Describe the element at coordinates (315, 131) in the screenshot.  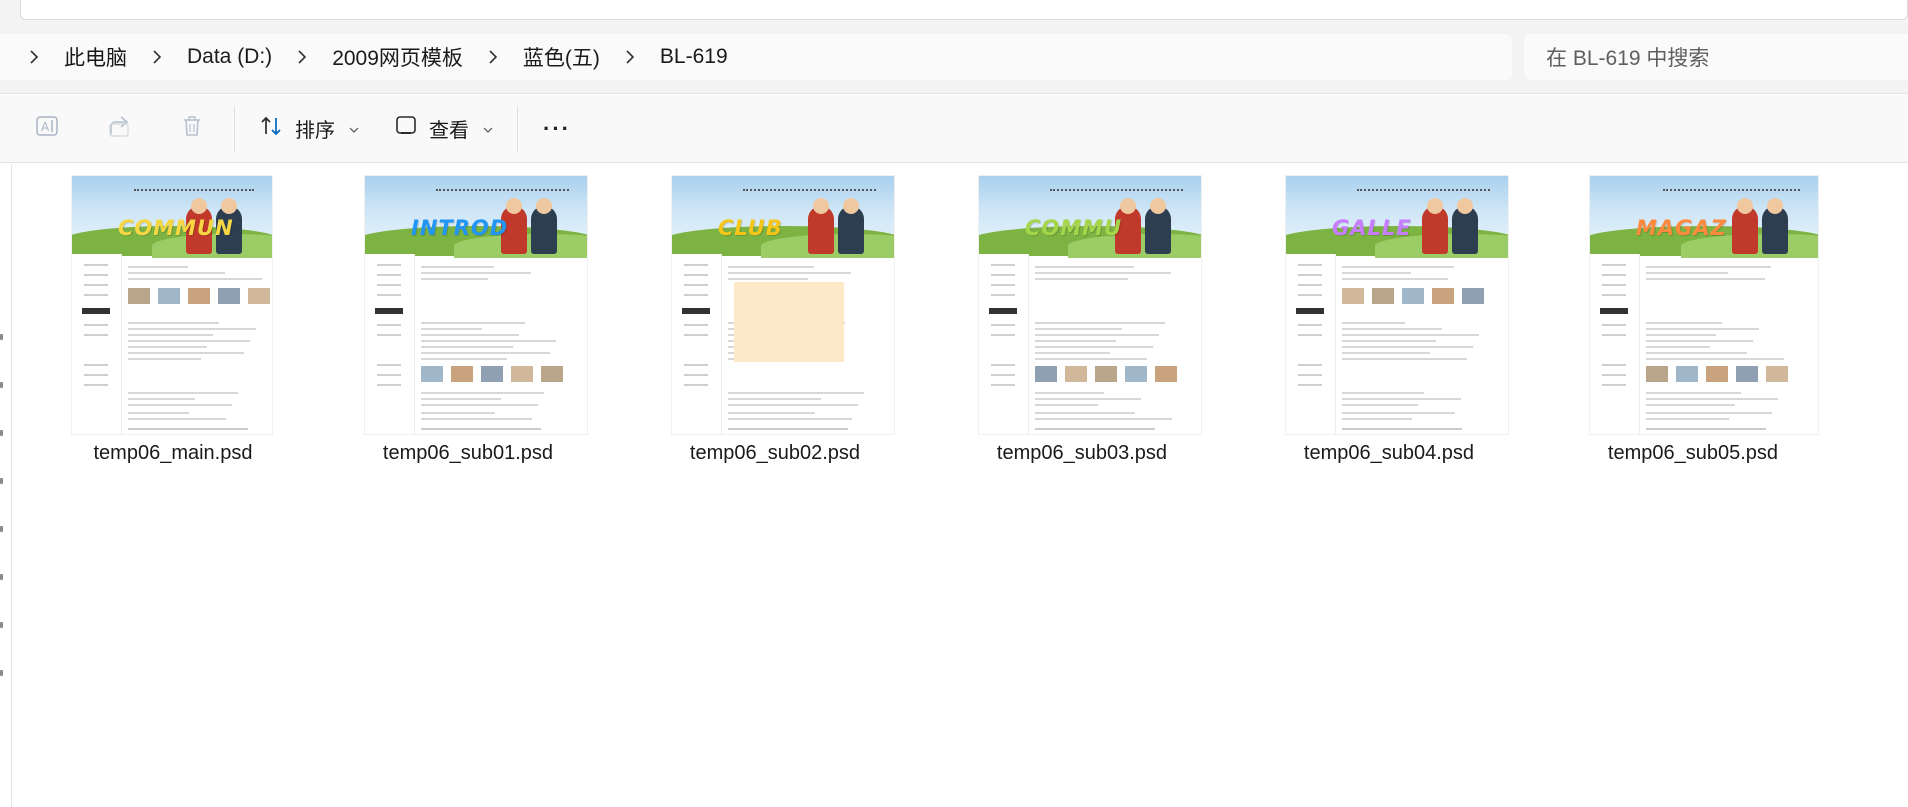
I see `sort-label: 排序` at that location.